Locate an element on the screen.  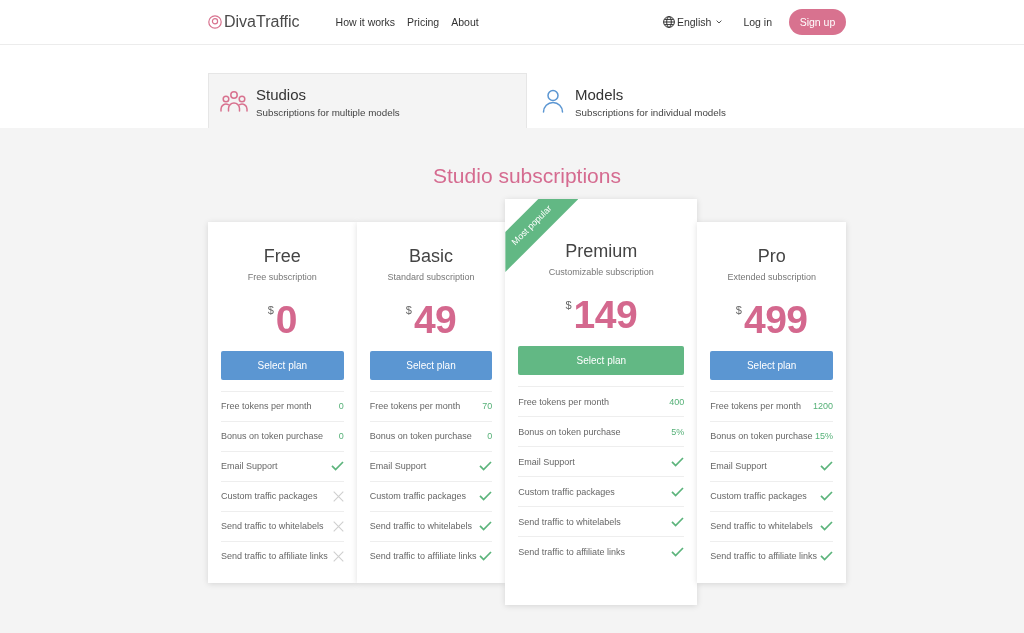
person-icon is located at coordinates (553, 101).